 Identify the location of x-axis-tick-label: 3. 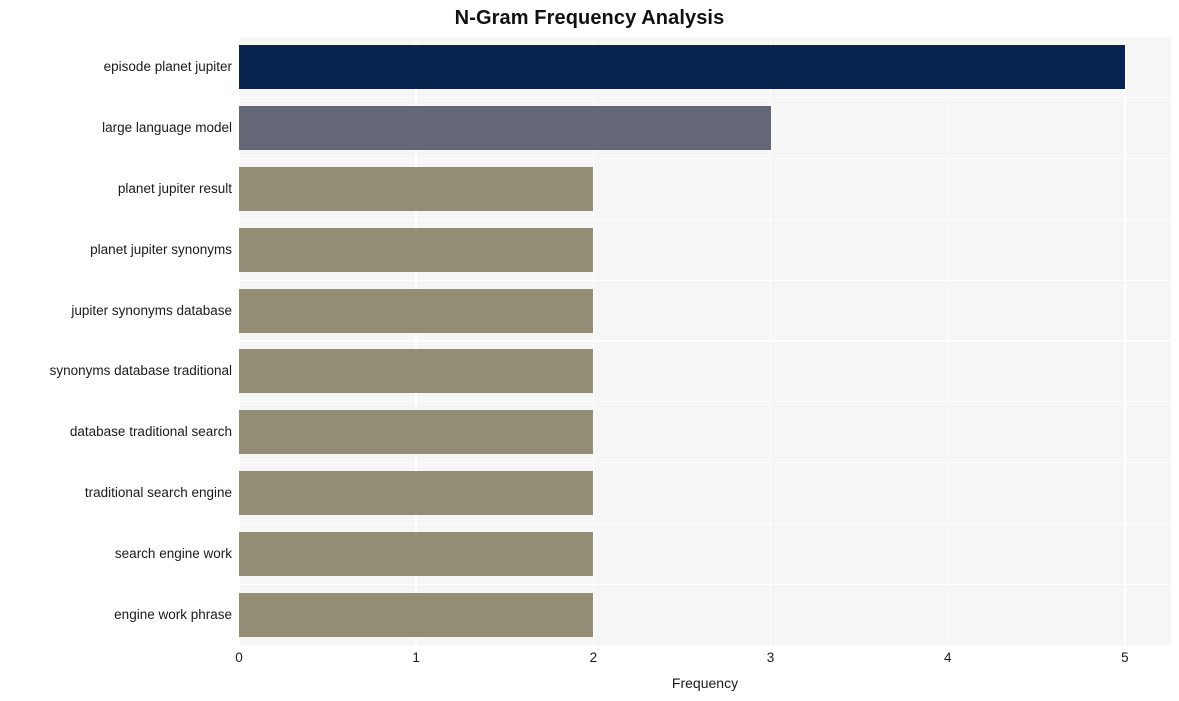
(770, 657).